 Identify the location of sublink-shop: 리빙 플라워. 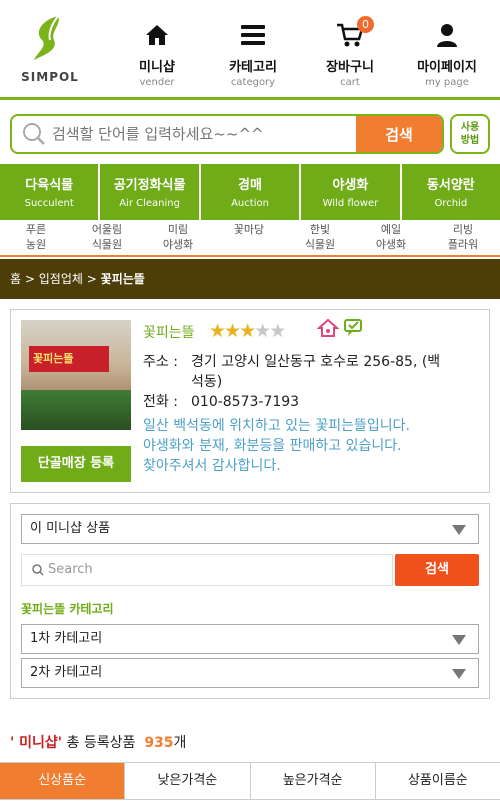
(463, 237).